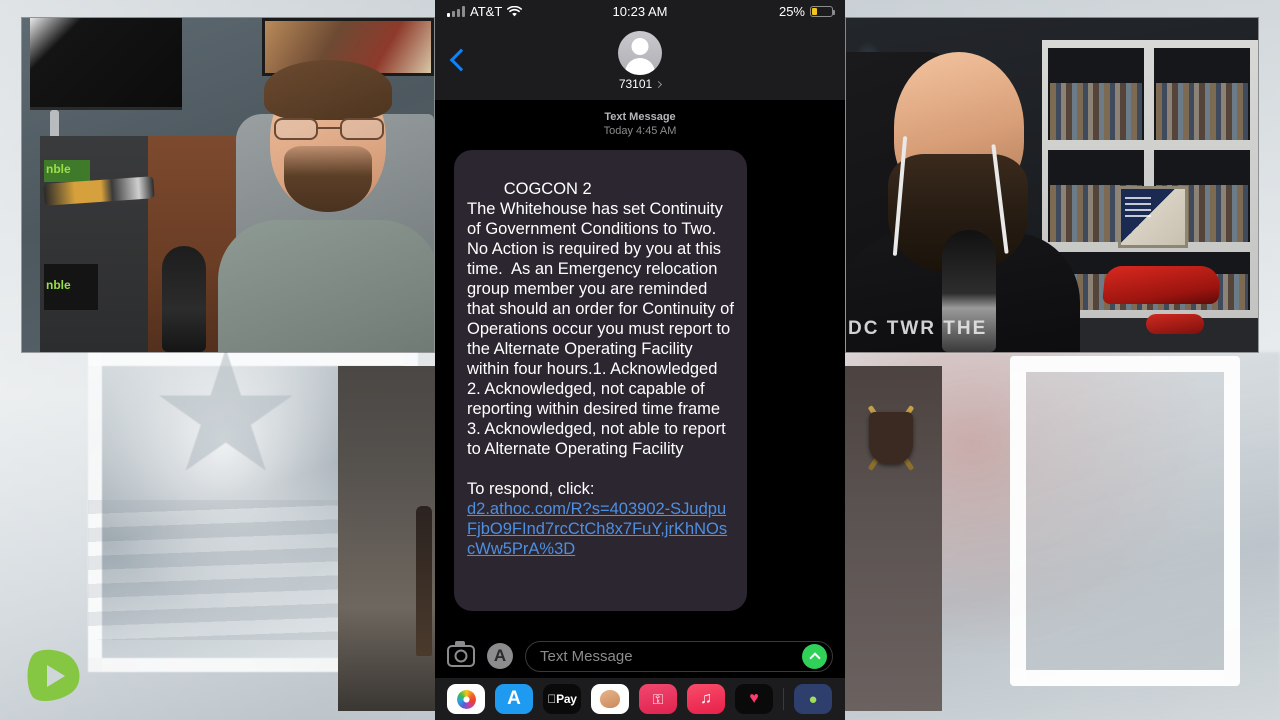 This screenshot has width=1280, height=720. I want to click on battery-percent-label: 25%, so click(791, 11).